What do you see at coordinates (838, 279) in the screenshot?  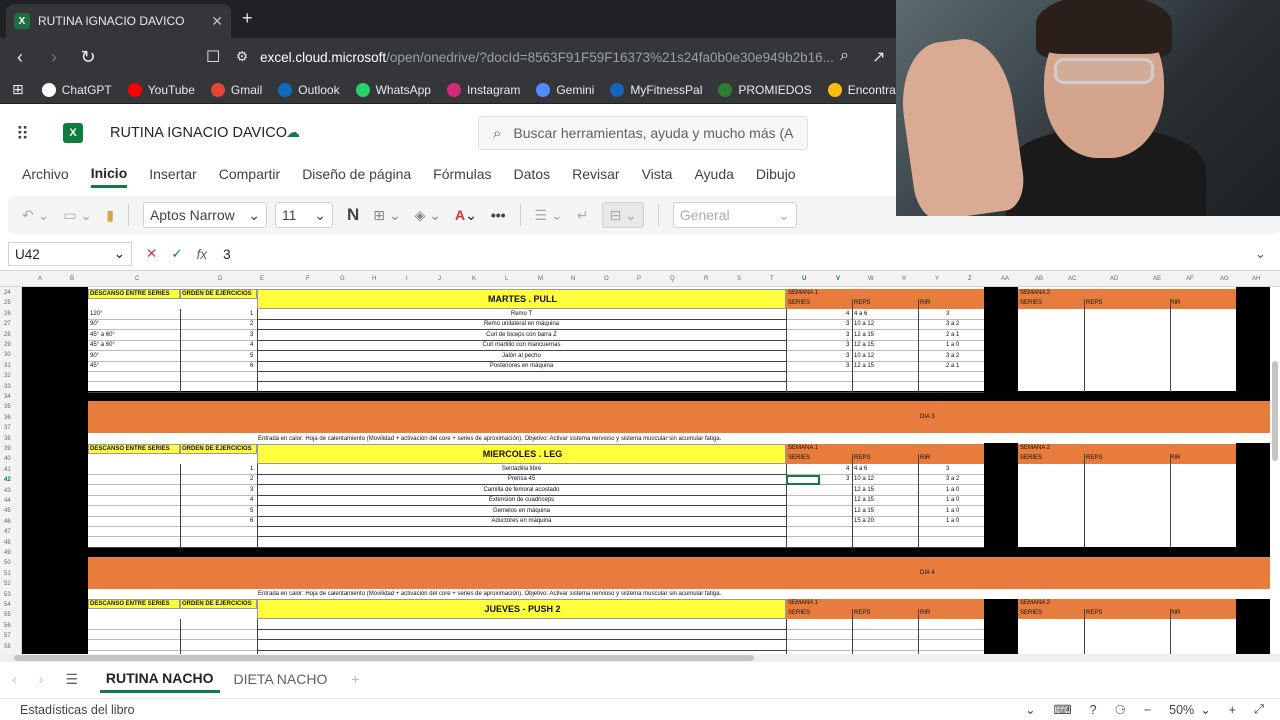 I see `column-header: V` at bounding box center [838, 279].